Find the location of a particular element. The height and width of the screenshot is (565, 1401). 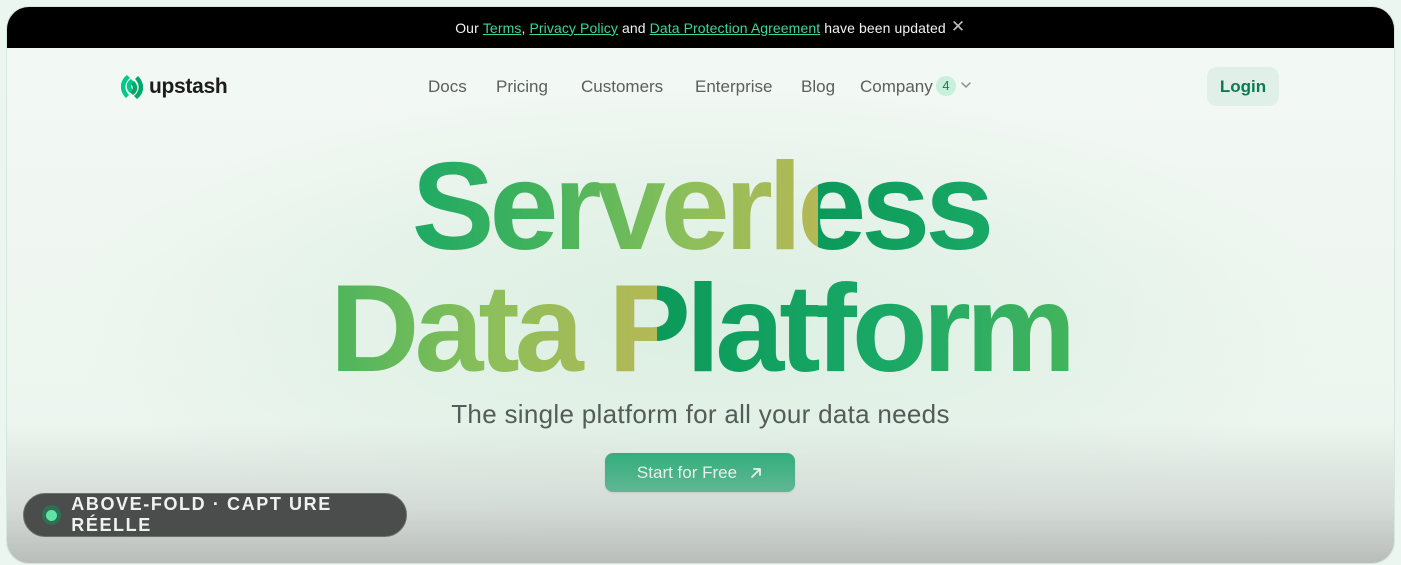

nav-pricing: Pricing is located at coordinates (522, 87).